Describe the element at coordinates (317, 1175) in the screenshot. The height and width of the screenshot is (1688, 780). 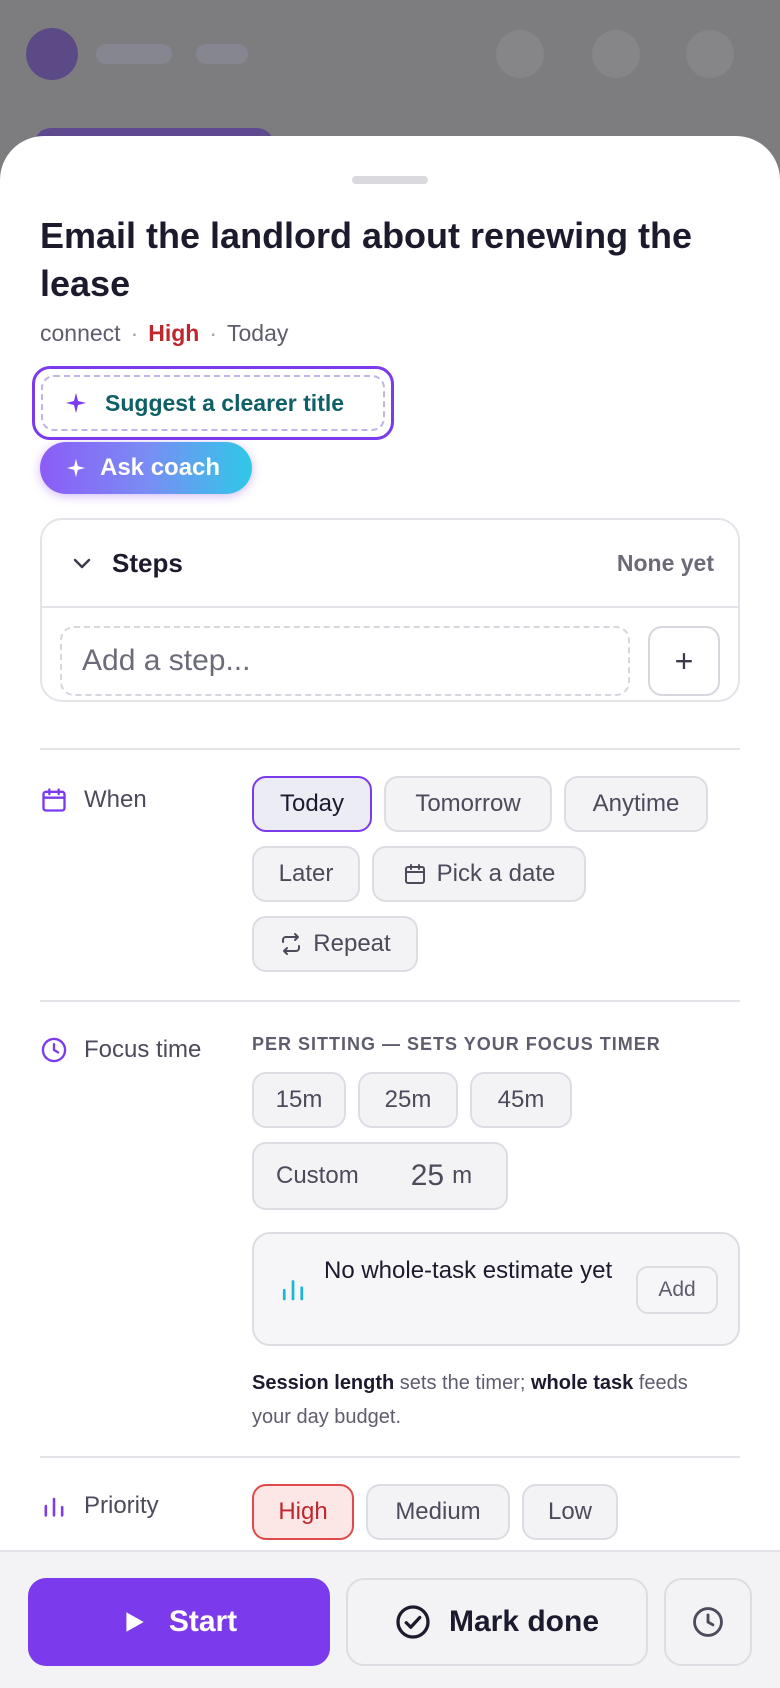
I see `custom-label: Custom` at that location.